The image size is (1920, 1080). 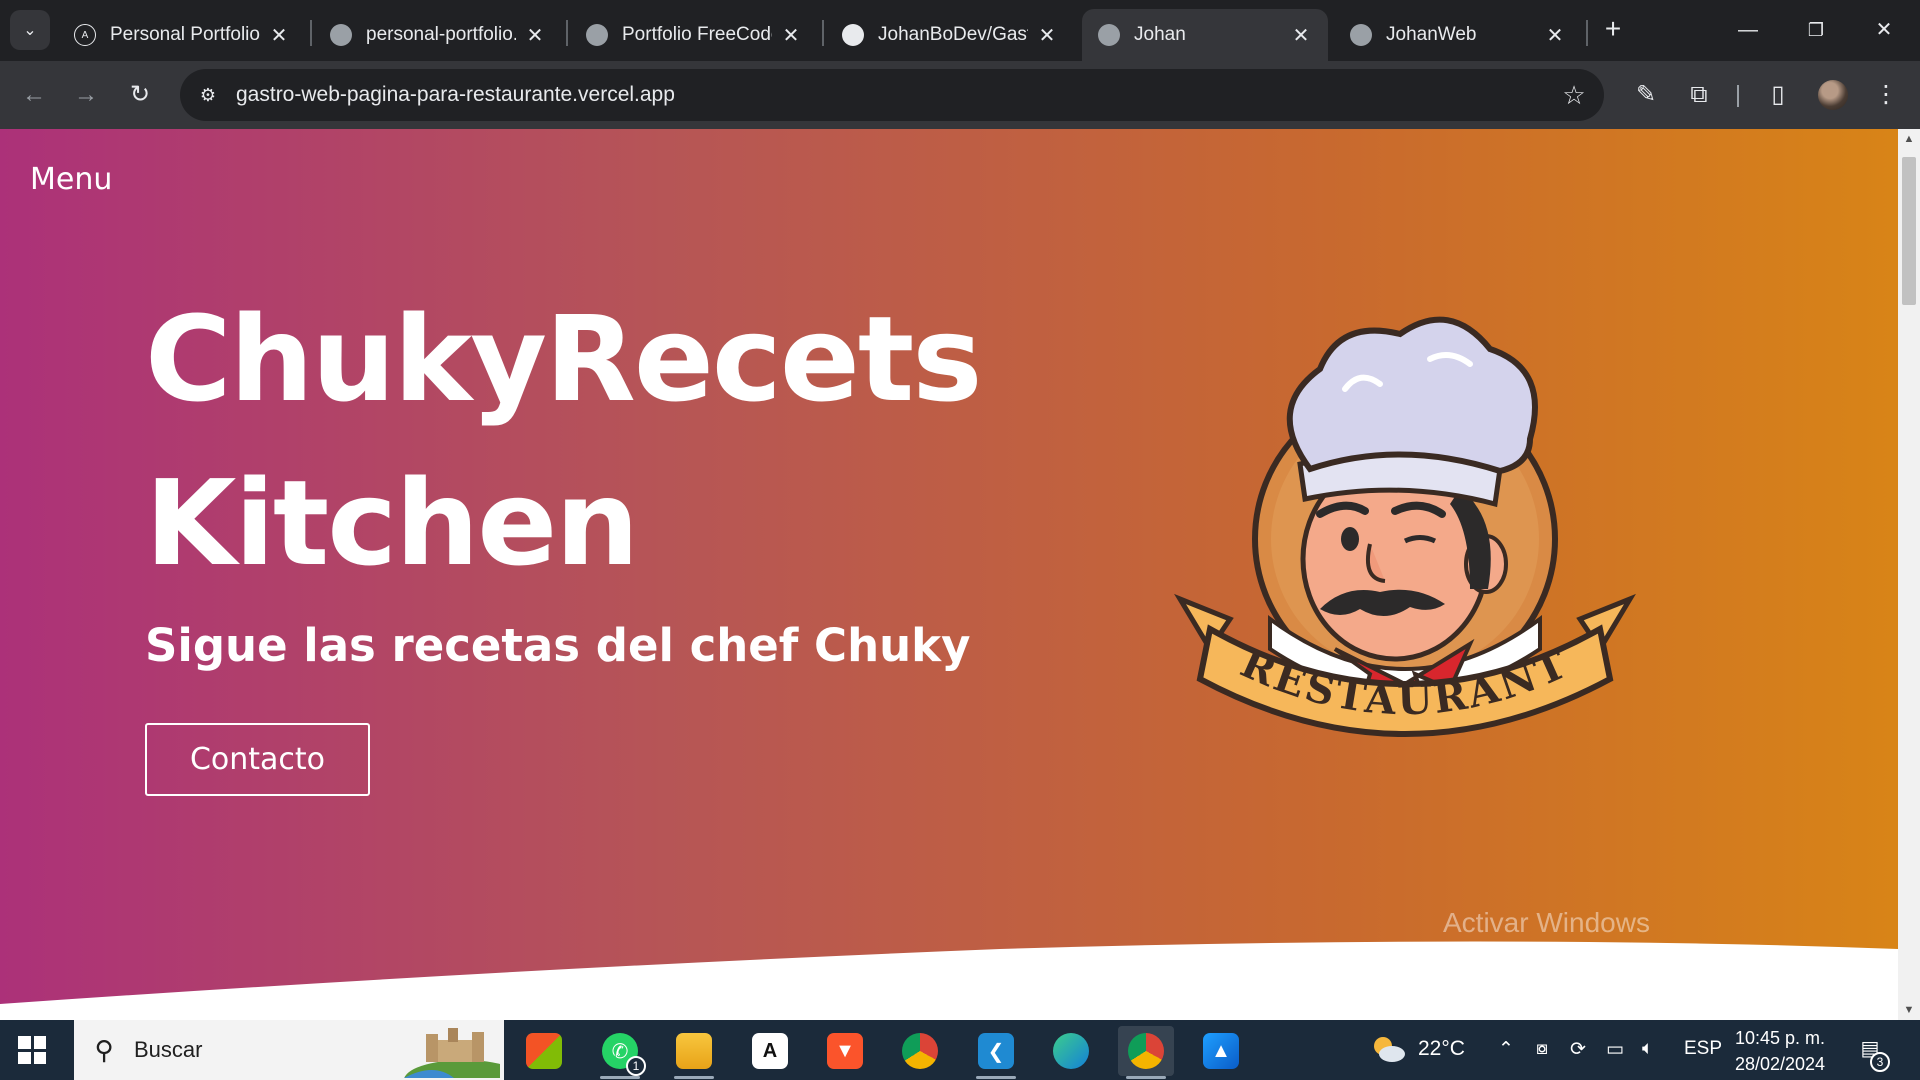 What do you see at coordinates (1578, 1049) in the screenshot?
I see `sync-icon: ⟳` at bounding box center [1578, 1049].